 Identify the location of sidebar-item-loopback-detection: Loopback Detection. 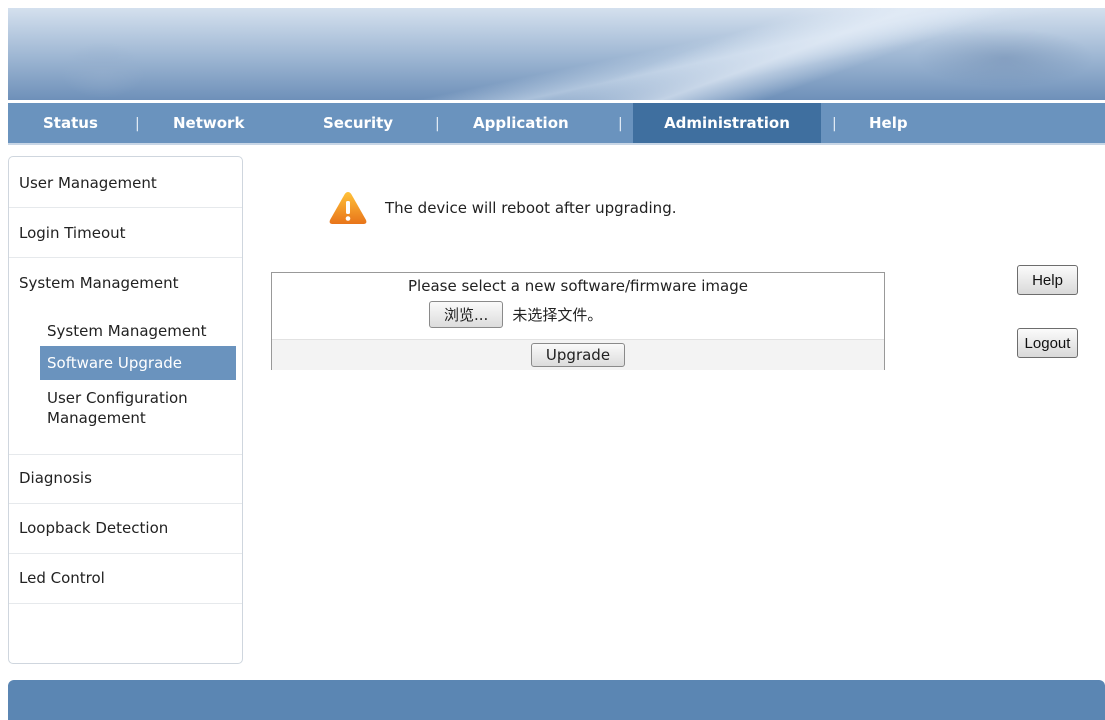
(125, 528).